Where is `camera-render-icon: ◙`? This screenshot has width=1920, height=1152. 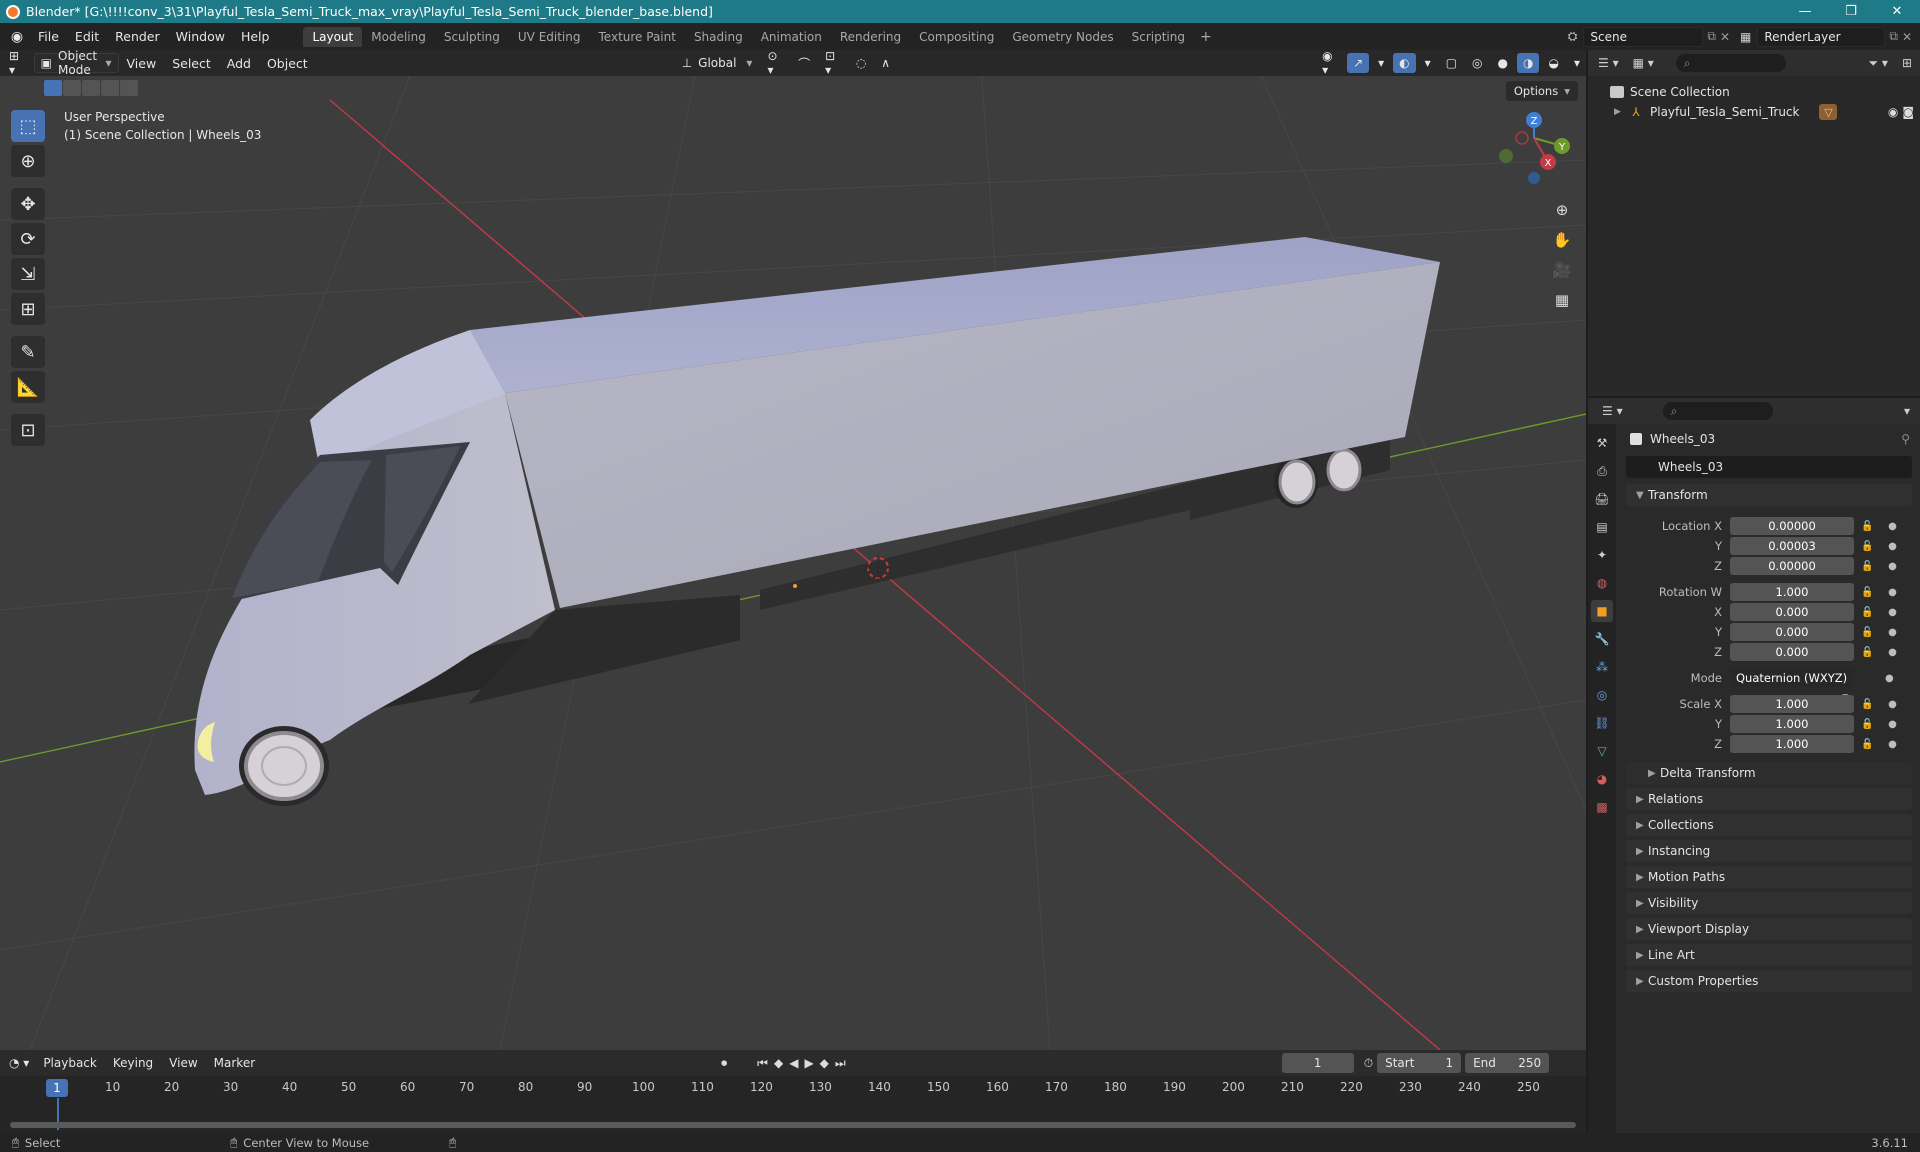 camera-render-icon: ◙ is located at coordinates (1908, 112).